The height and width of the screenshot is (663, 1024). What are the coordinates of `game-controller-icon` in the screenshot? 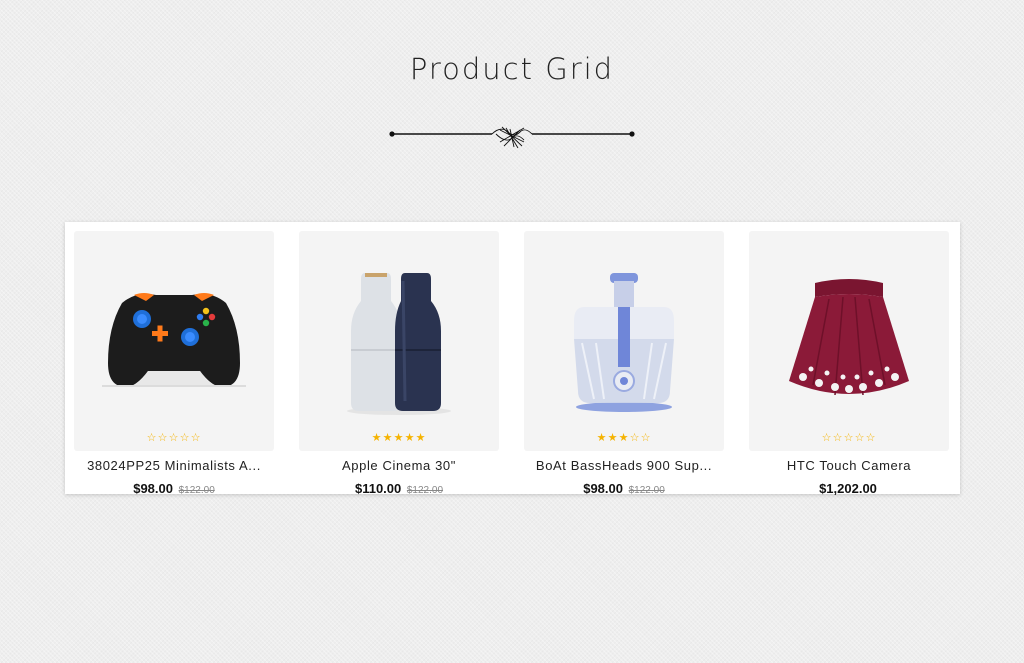 It's located at (174, 340).